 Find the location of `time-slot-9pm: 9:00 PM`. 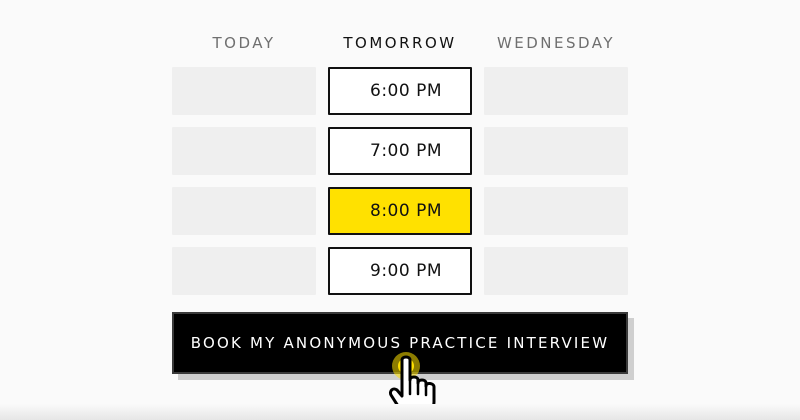

time-slot-9pm: 9:00 PM is located at coordinates (400, 271).